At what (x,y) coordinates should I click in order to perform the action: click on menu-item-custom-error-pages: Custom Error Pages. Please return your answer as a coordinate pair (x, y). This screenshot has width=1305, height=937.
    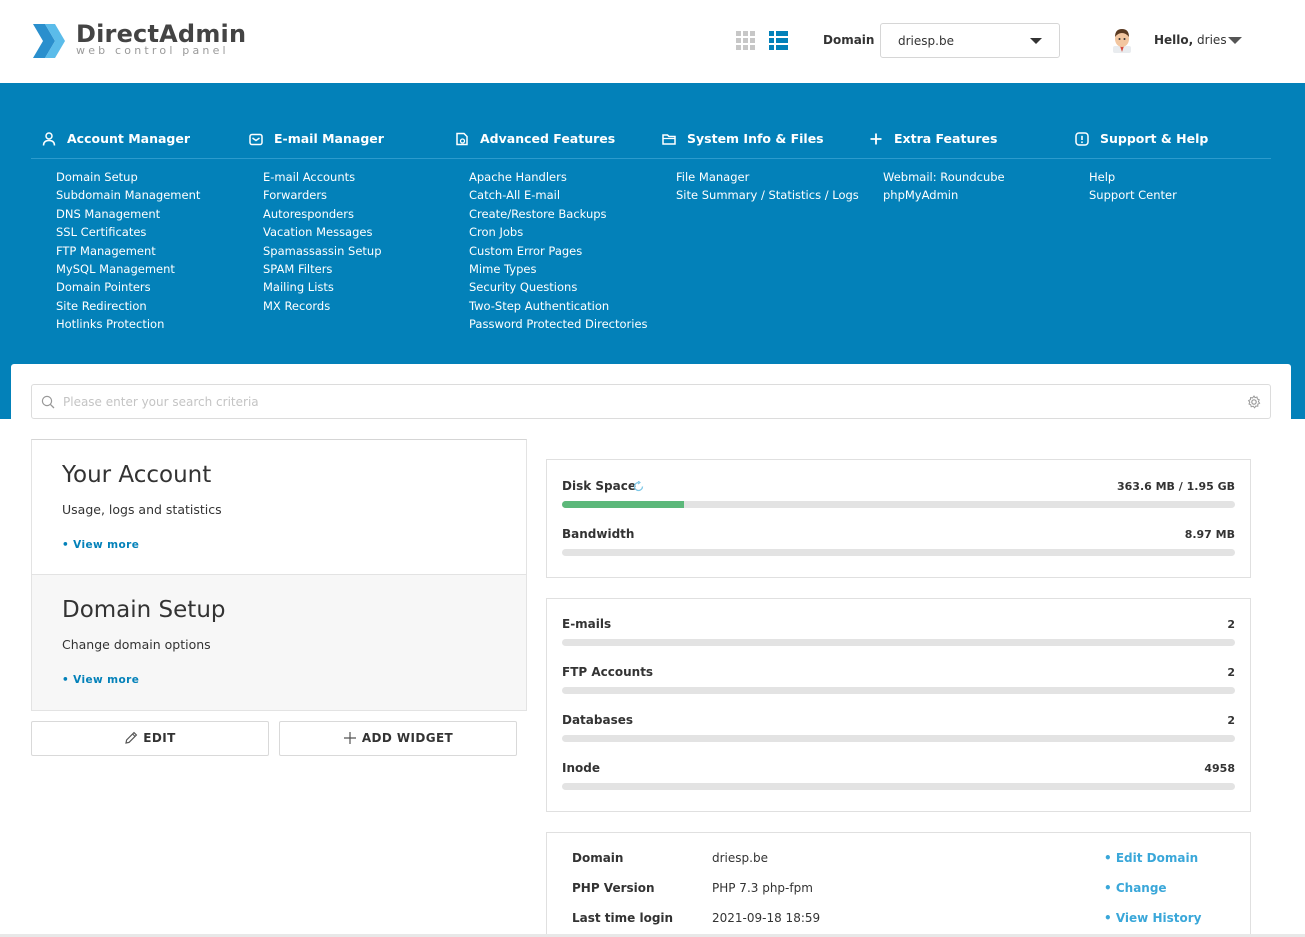
    Looking at the image, I should click on (558, 253).